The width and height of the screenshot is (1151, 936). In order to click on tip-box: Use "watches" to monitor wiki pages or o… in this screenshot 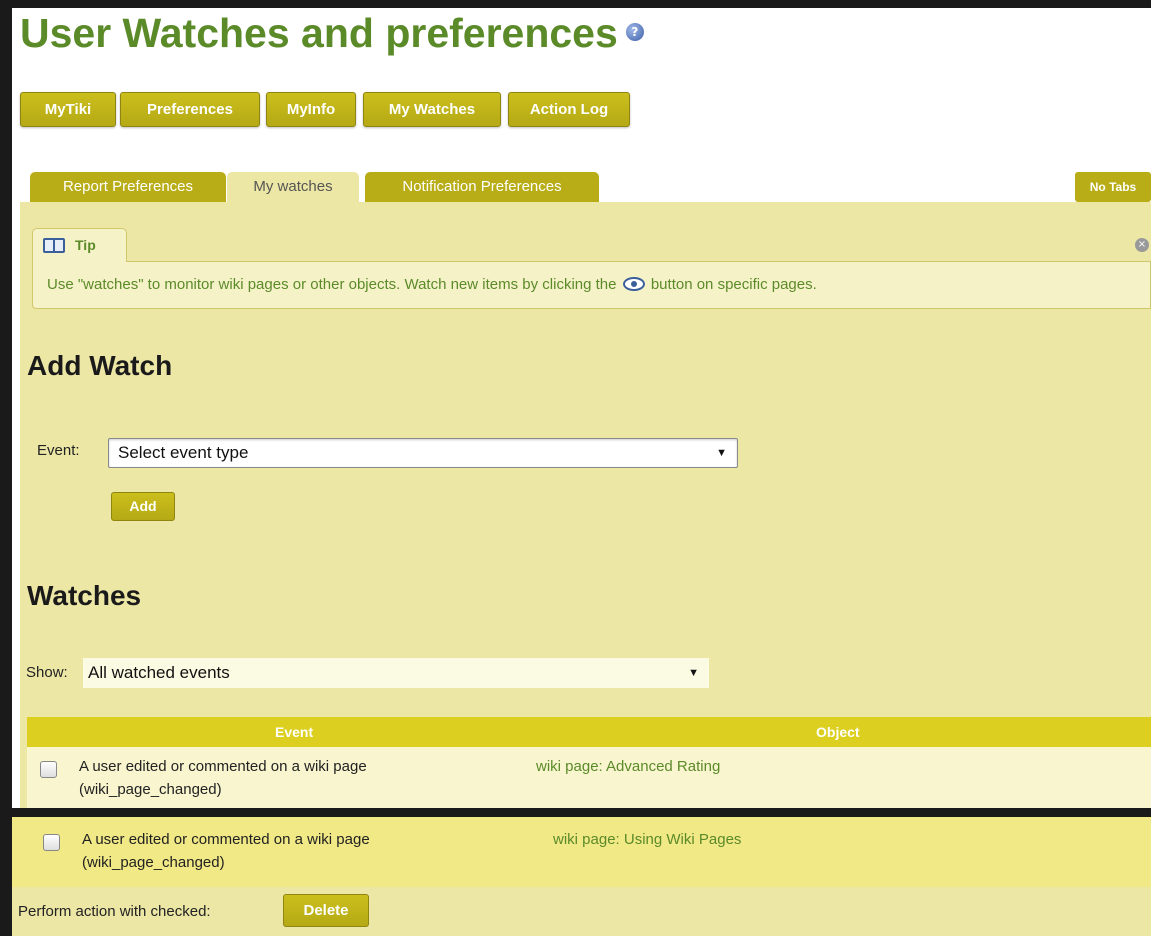, I will do `click(591, 285)`.